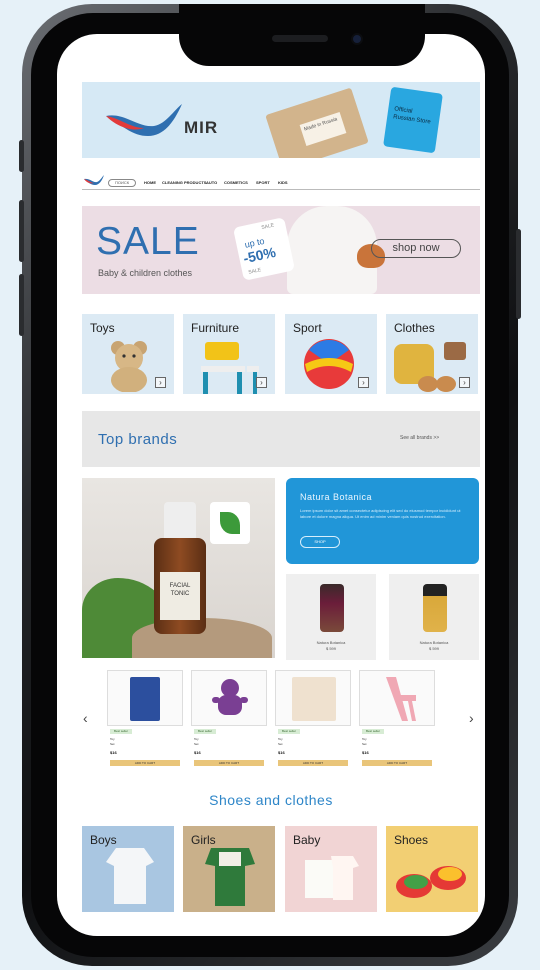  Describe the element at coordinates (320, 542) in the screenshot. I see `natura-shop-button: SHOP` at that location.